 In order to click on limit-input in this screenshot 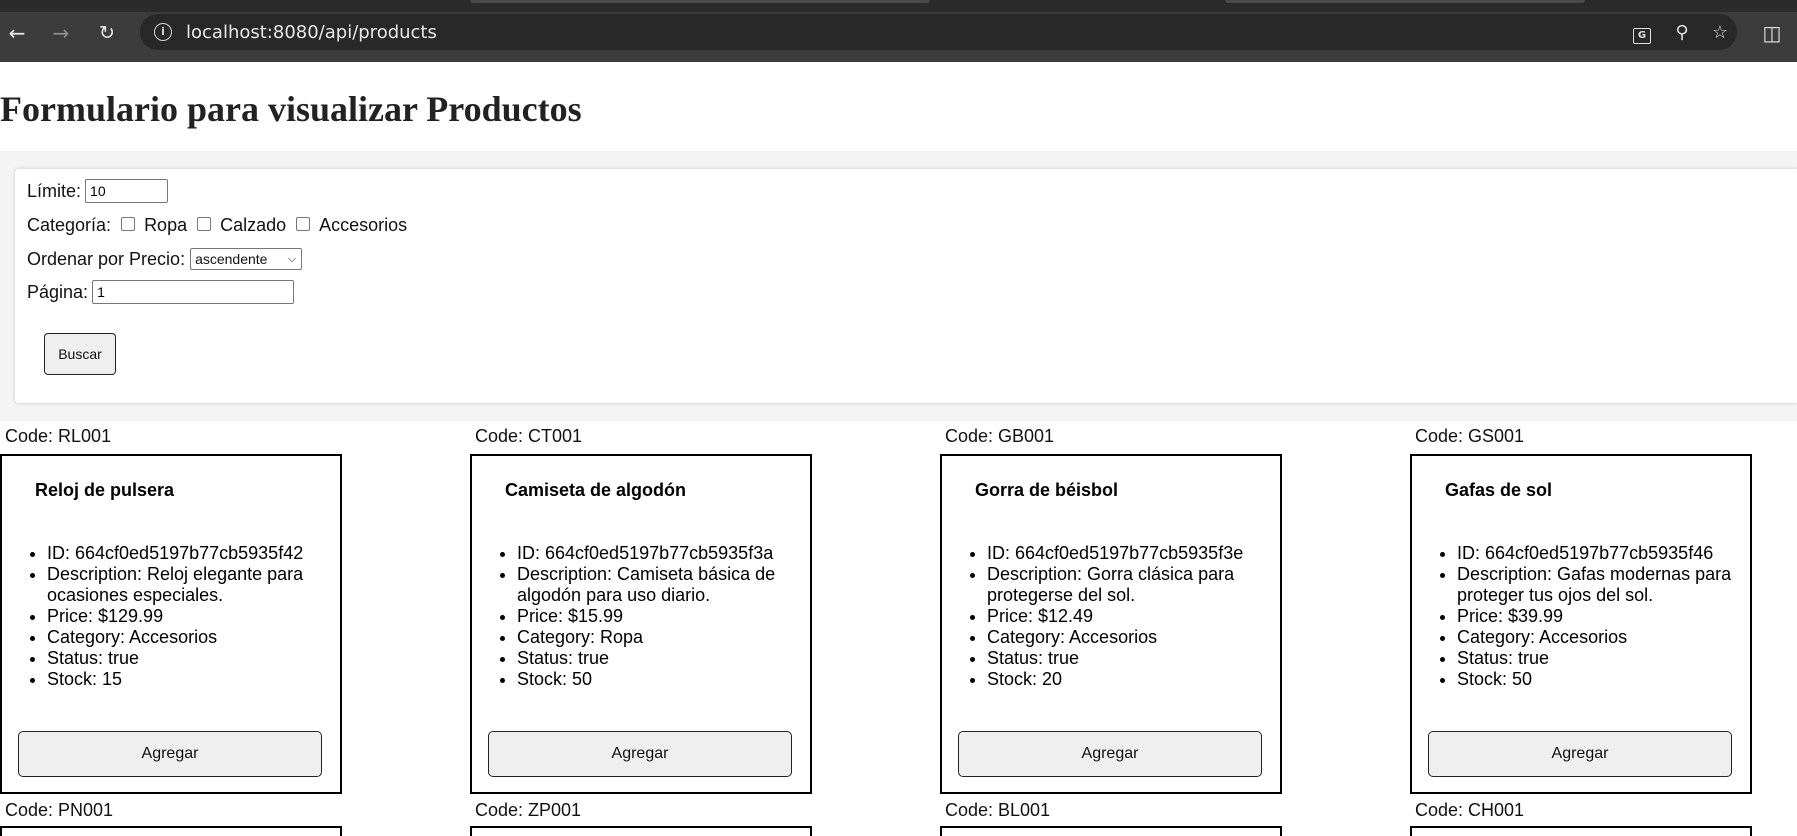, I will do `click(127, 191)`.